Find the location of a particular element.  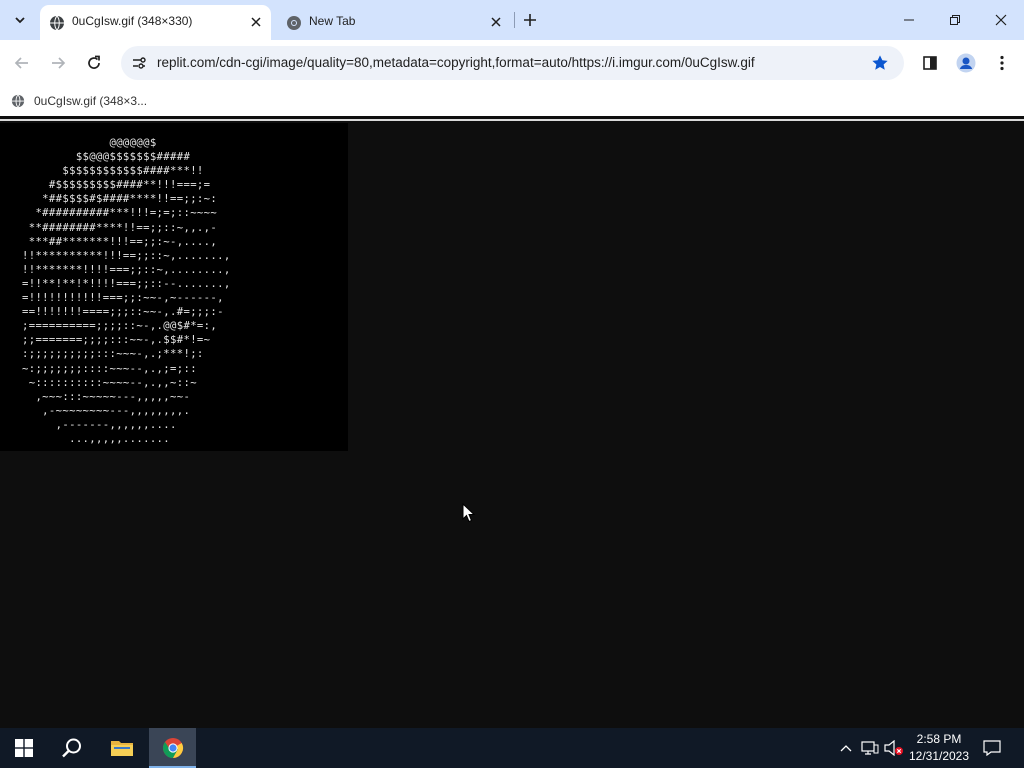

taskbar-chrome is located at coordinates (172, 748).